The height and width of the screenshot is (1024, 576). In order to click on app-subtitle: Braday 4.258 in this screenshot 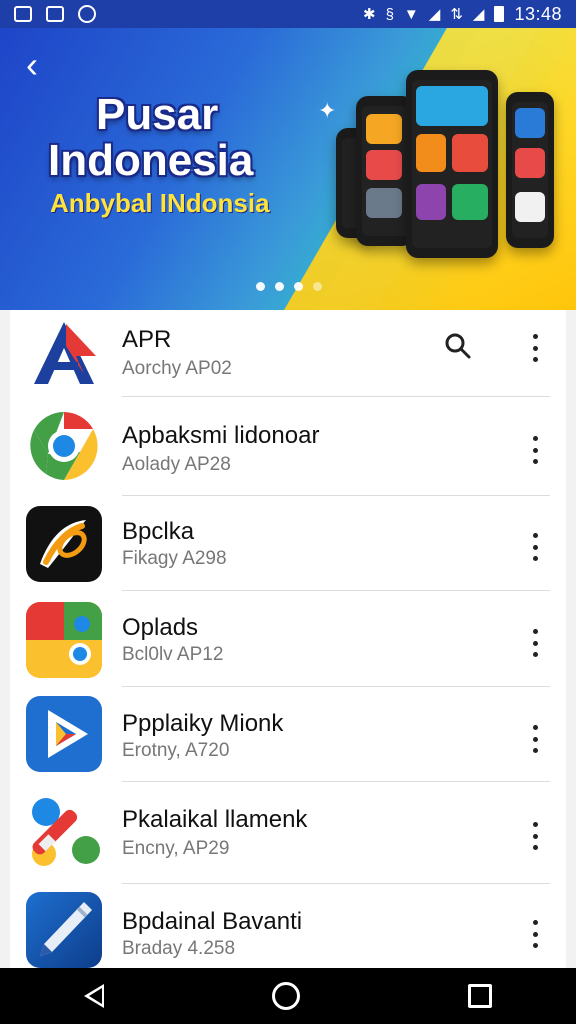, I will do `click(179, 948)`.